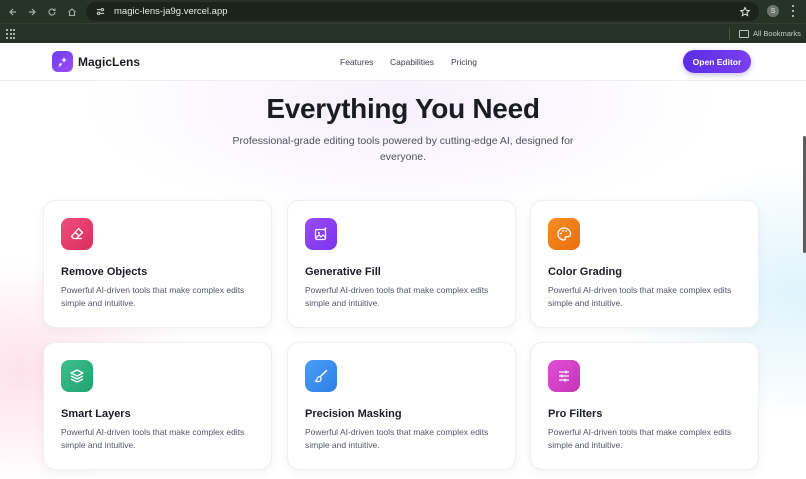  I want to click on home-icon, so click(72, 11).